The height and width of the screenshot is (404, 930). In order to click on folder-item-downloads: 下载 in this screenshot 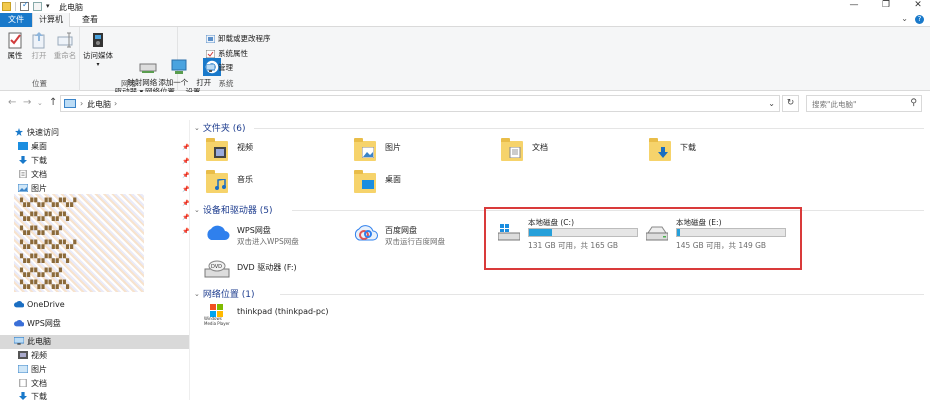, I will do `click(717, 152)`.